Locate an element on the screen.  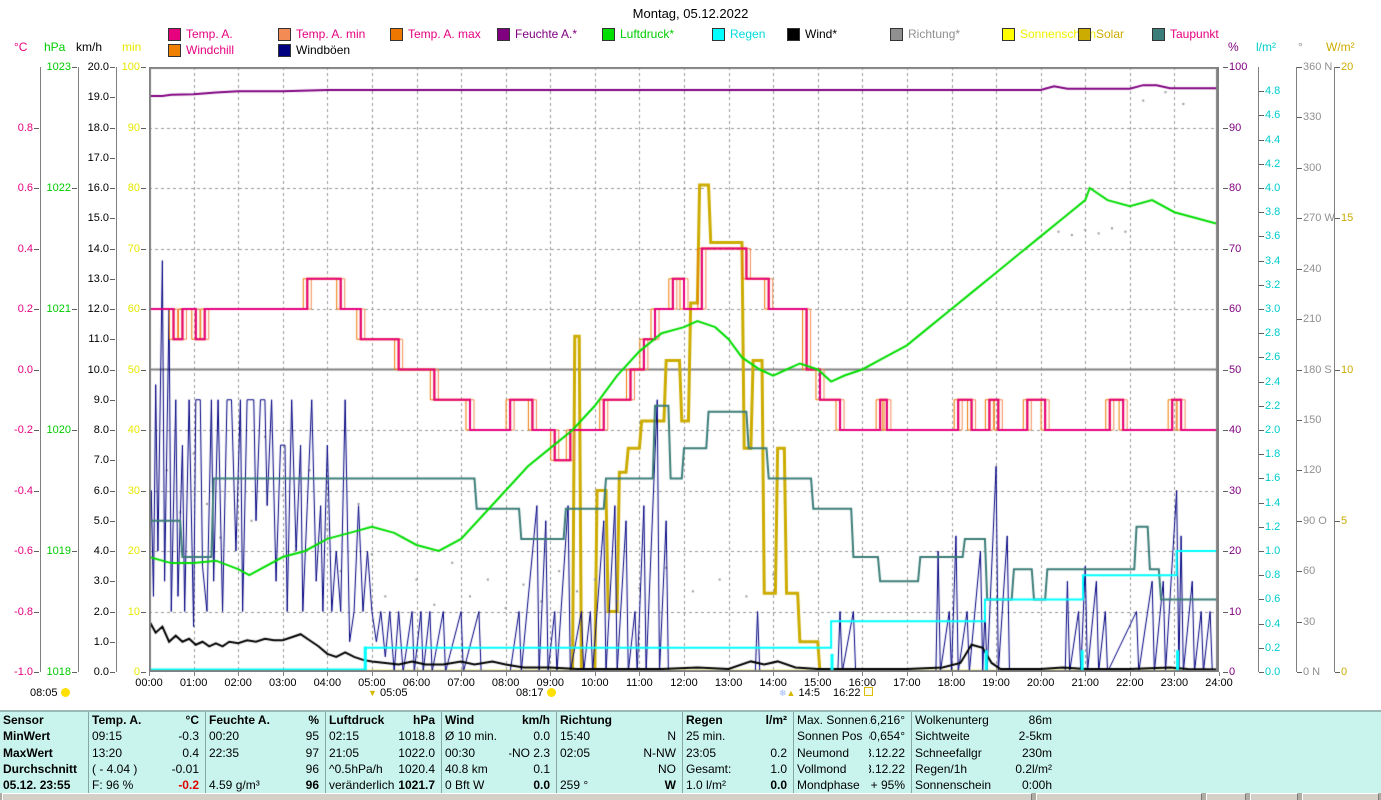
x-axis-label: 02:00 is located at coordinates (238, 683).